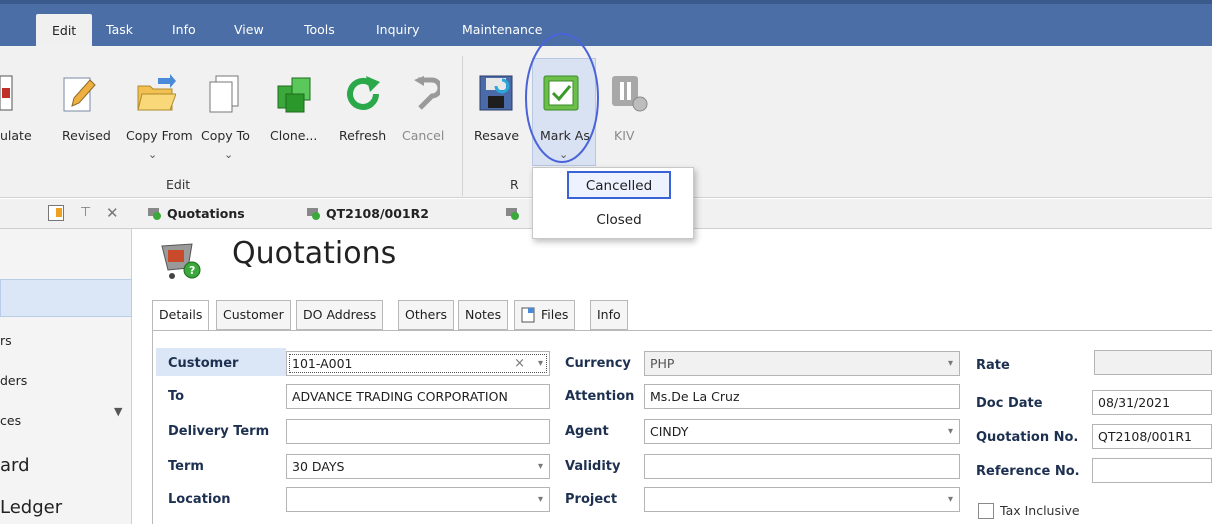 This screenshot has height=524, width=1212. What do you see at coordinates (519, 363) in the screenshot?
I see `clear-icon: ×` at bounding box center [519, 363].